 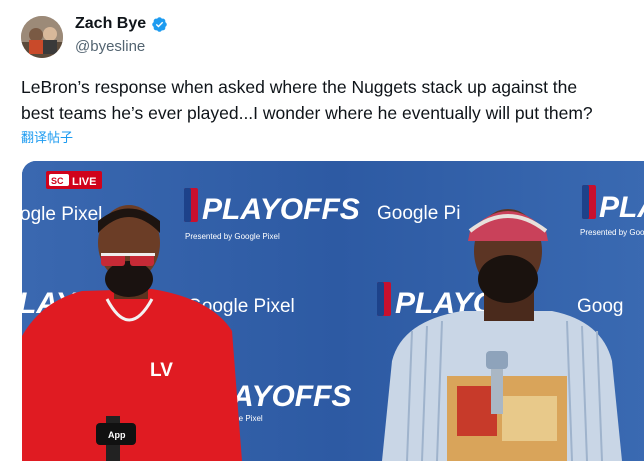 What do you see at coordinates (621, 207) in the screenshot?
I see `backdrop-pla-right: PLA` at bounding box center [621, 207].